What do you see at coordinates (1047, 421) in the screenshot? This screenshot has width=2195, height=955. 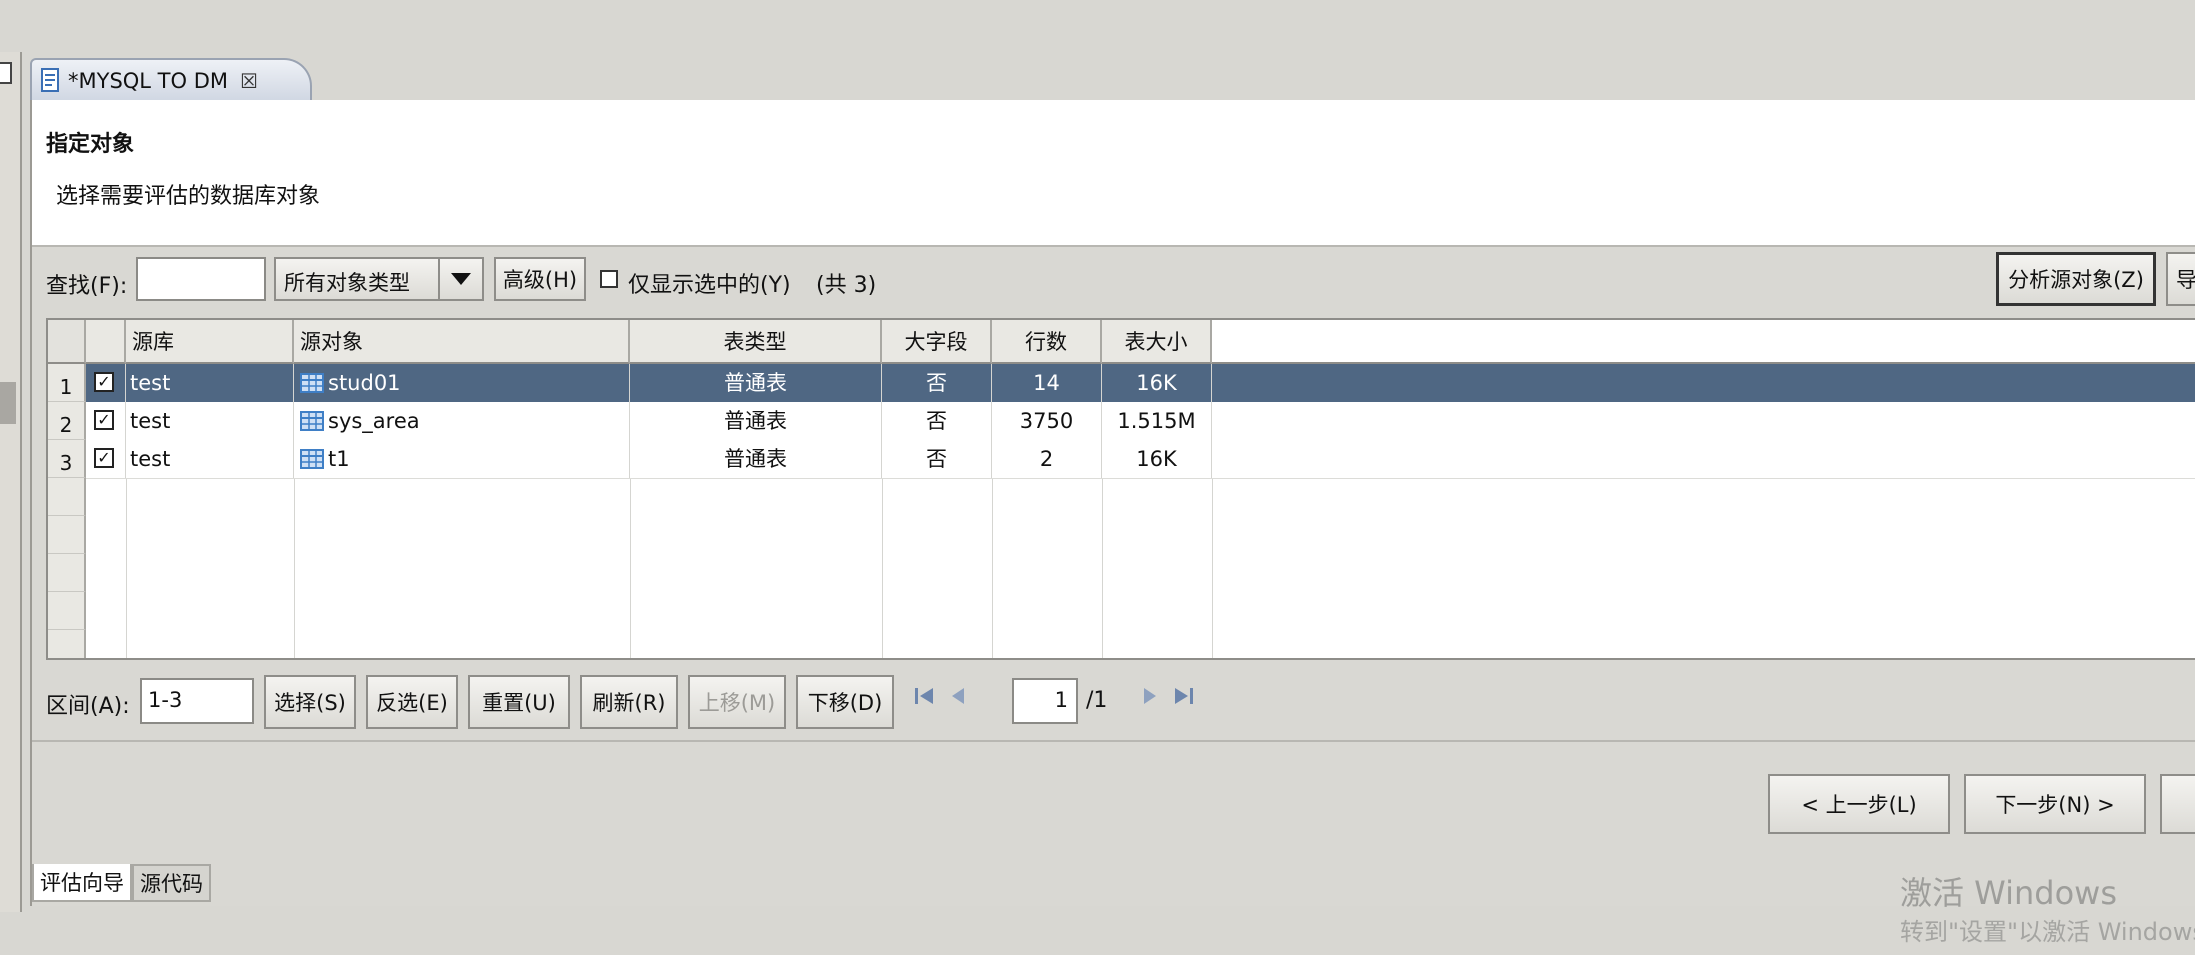 I see `rows-cell: 3750` at bounding box center [1047, 421].